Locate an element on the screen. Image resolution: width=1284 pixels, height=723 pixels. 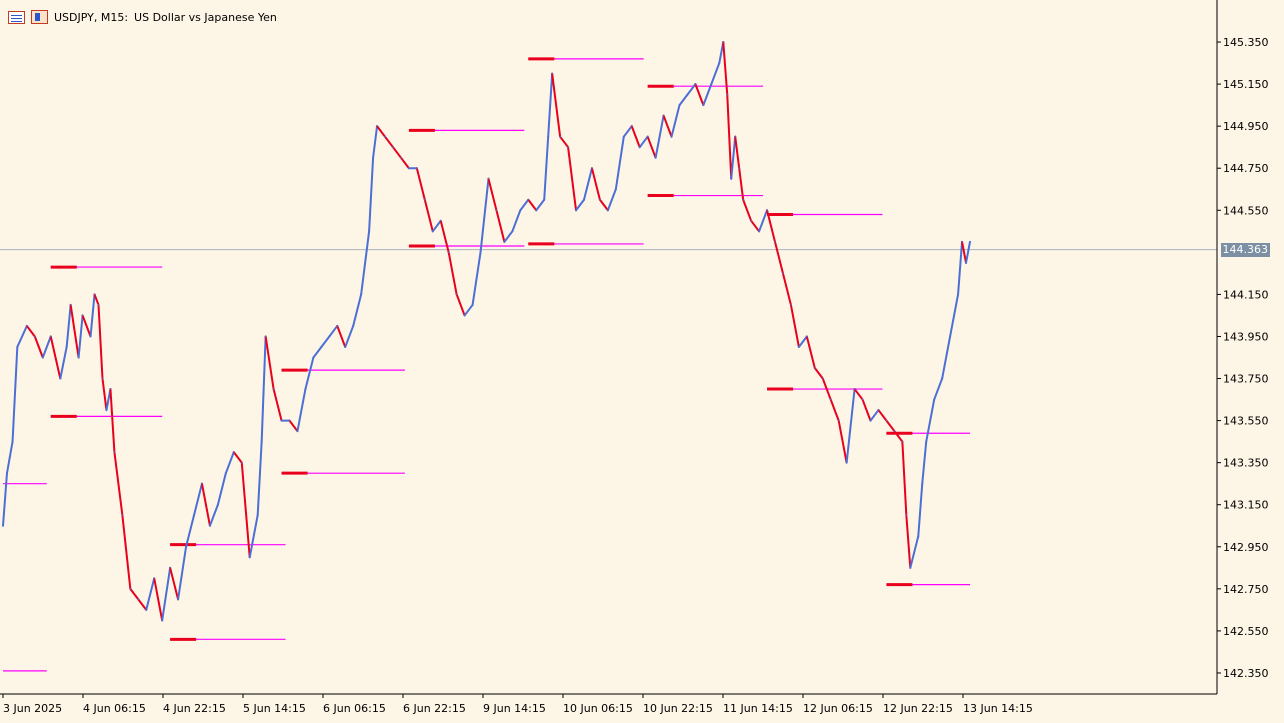
y-tick-label: 143.350 is located at coordinates (1246, 463).